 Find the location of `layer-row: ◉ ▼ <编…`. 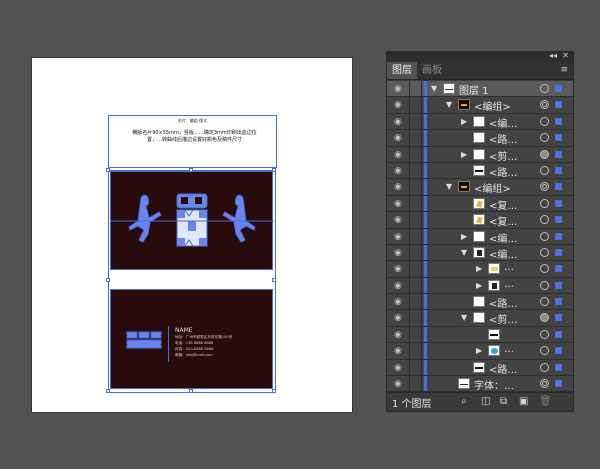

layer-row: ◉ ▼ <编… is located at coordinates (480, 253).